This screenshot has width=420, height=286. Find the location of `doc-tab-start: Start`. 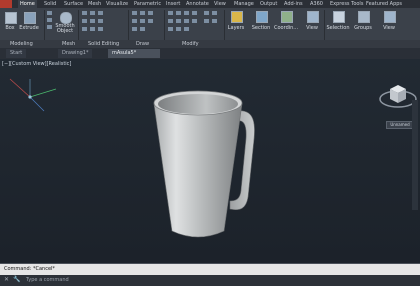

doc-tab-start: Start is located at coordinates (16, 53).